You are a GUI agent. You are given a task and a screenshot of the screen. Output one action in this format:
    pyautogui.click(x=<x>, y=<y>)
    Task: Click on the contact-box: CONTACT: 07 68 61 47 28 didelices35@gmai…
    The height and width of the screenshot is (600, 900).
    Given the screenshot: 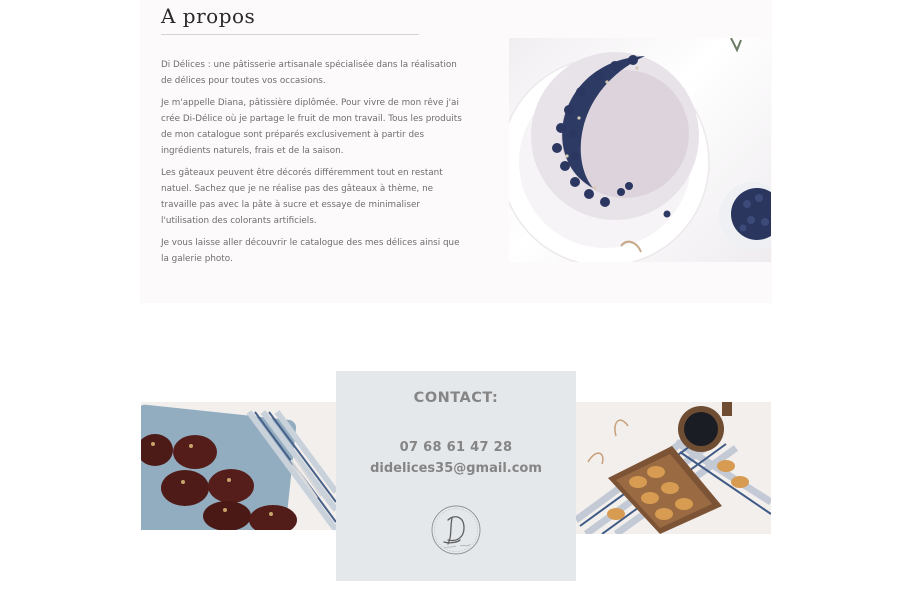 What is the action you would take?
    pyautogui.click(x=456, y=476)
    